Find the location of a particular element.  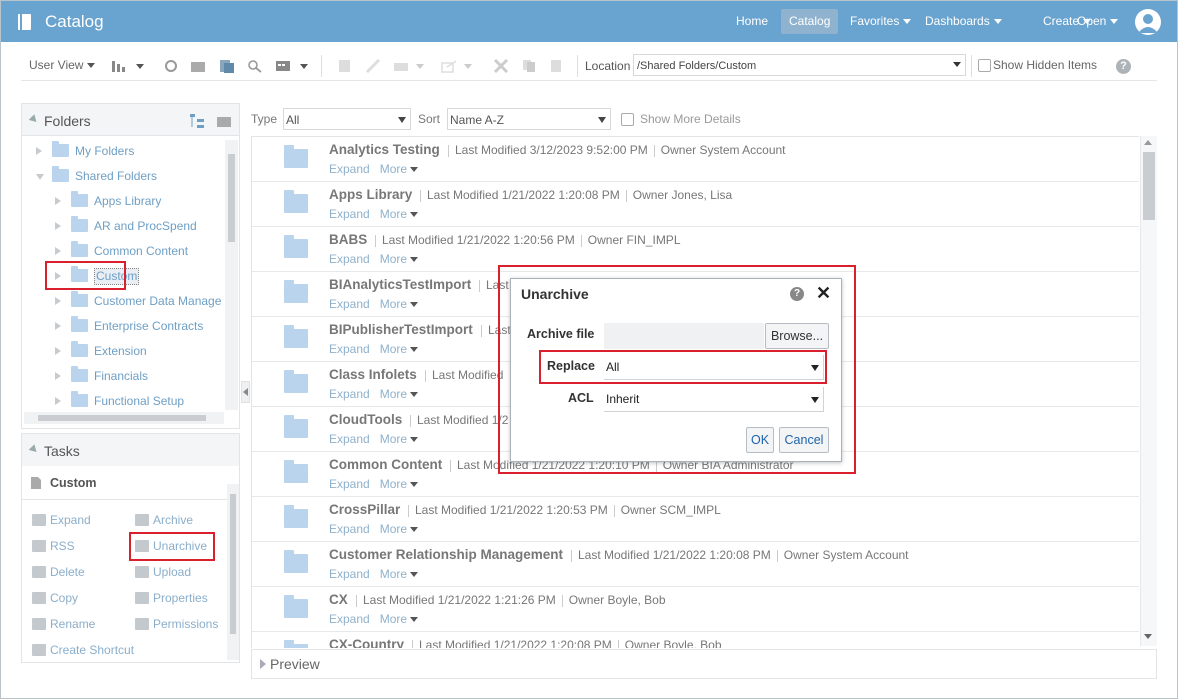

tree-item: Common Content is located at coordinates (140, 250).